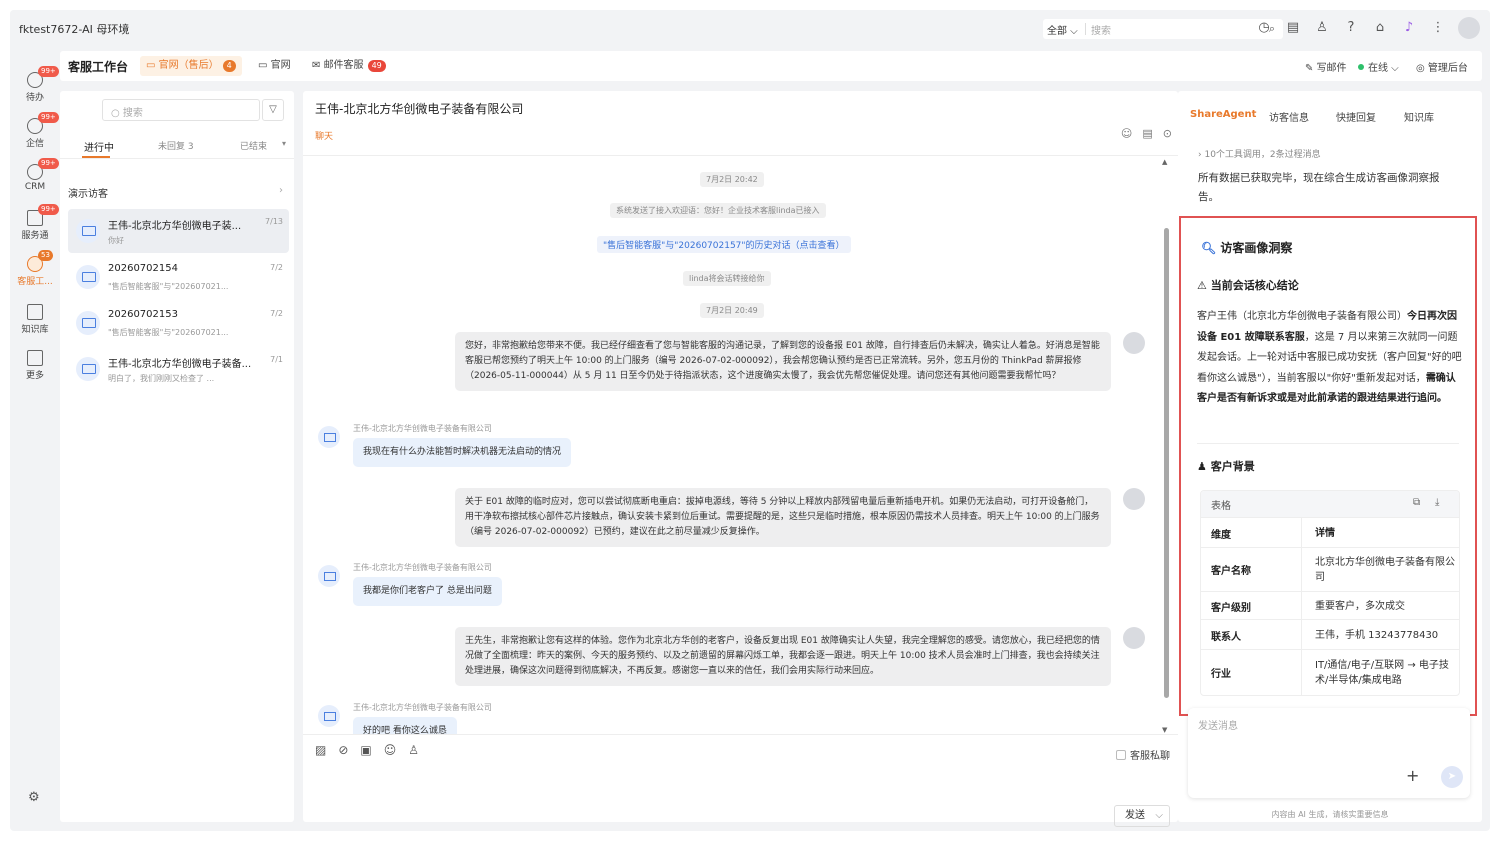 This screenshot has height=841, width=1500. What do you see at coordinates (152, 65) in the screenshot?
I see `monitor-icon: ▭` at bounding box center [152, 65].